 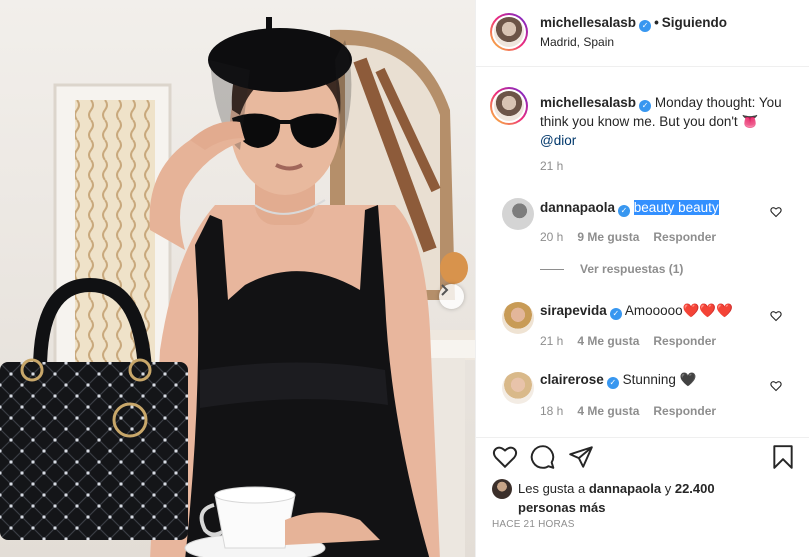 What do you see at coordinates (451, 296) in the screenshot?
I see `next-image-button` at bounding box center [451, 296].